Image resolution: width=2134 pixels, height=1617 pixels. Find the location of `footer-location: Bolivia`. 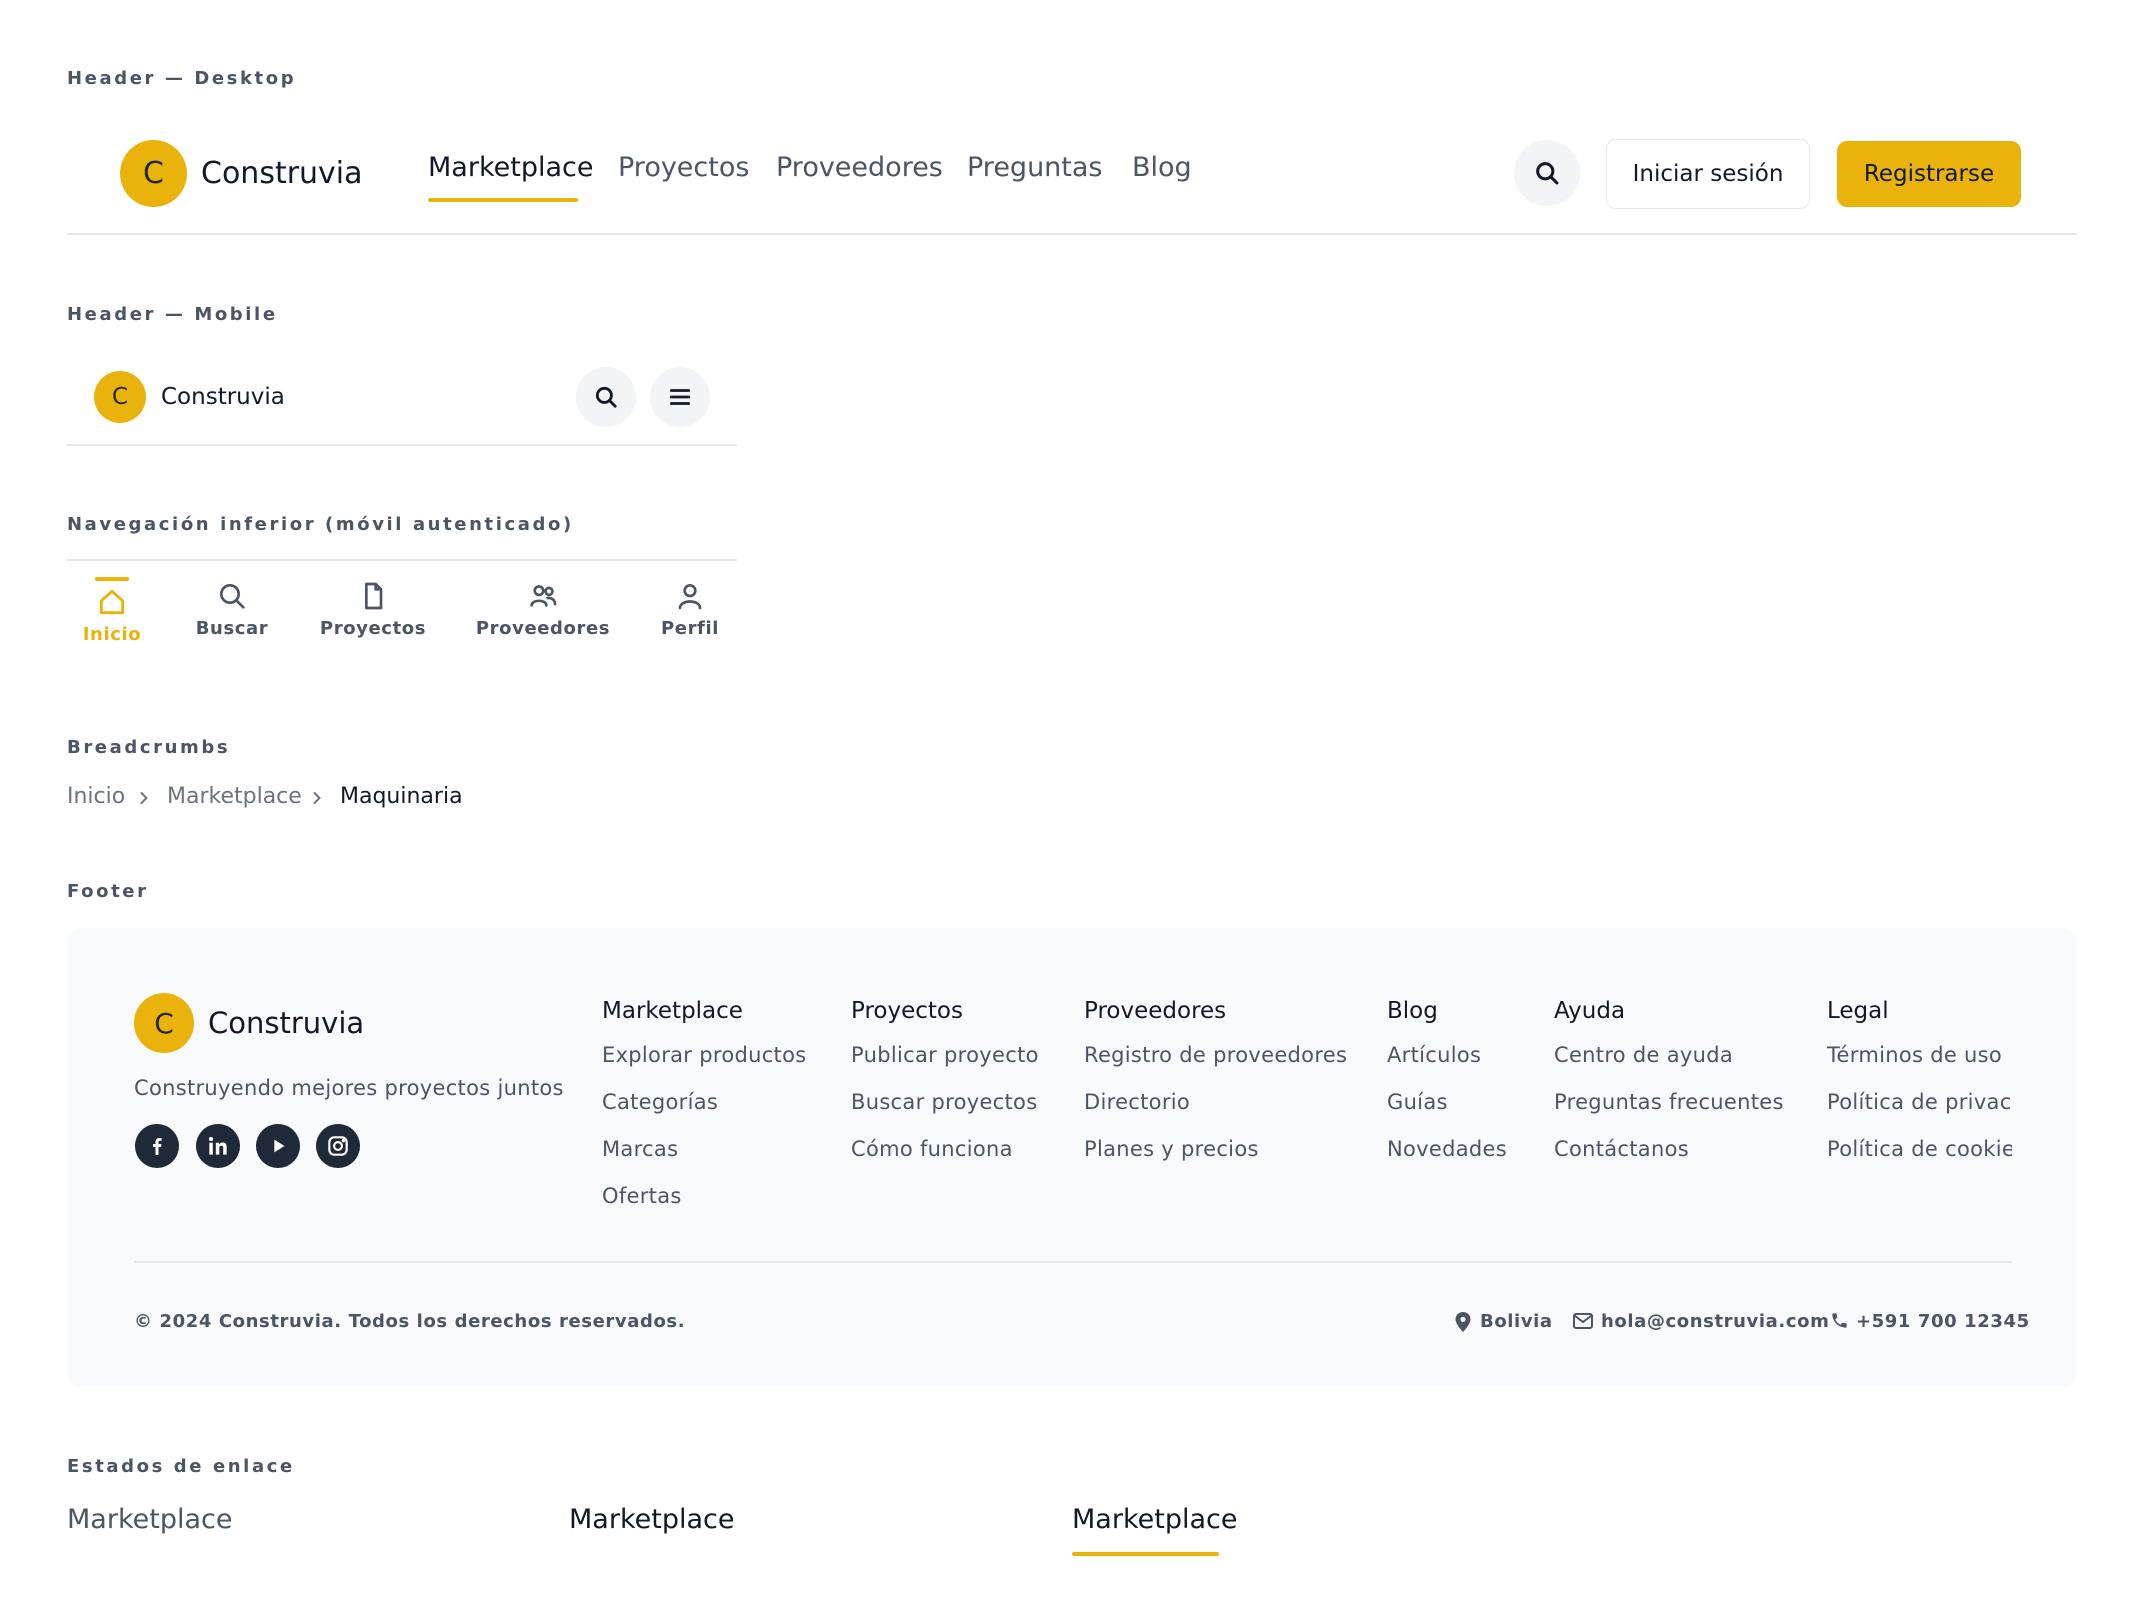

footer-location: Bolivia is located at coordinates (1516, 1321).